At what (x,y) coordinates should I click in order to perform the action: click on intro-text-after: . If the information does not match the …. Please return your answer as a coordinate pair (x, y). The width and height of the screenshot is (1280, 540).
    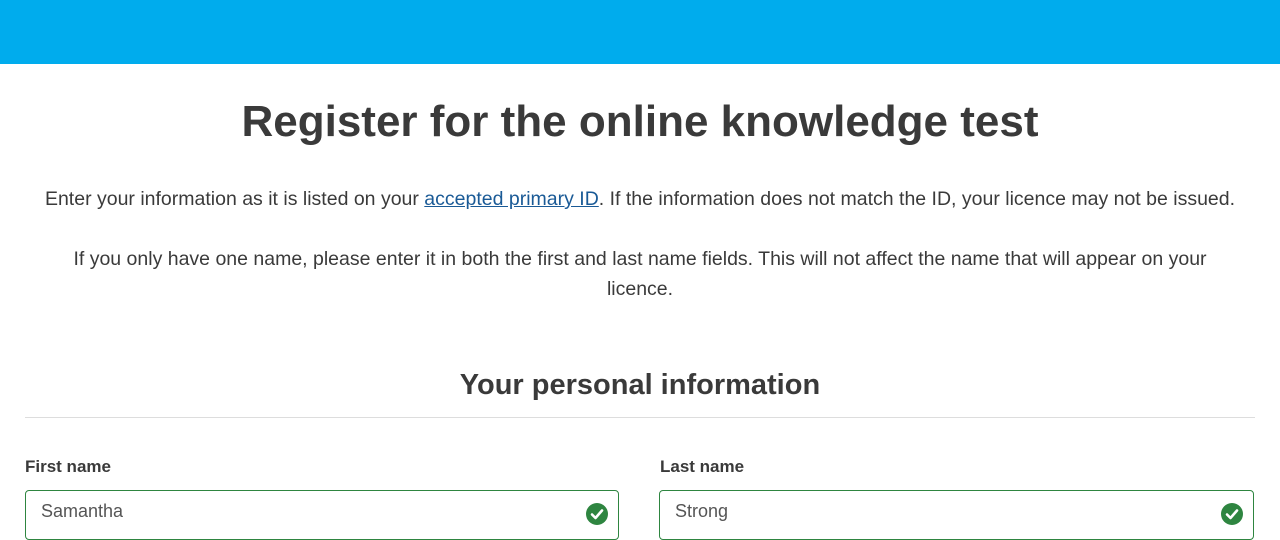
    Looking at the image, I should click on (917, 199).